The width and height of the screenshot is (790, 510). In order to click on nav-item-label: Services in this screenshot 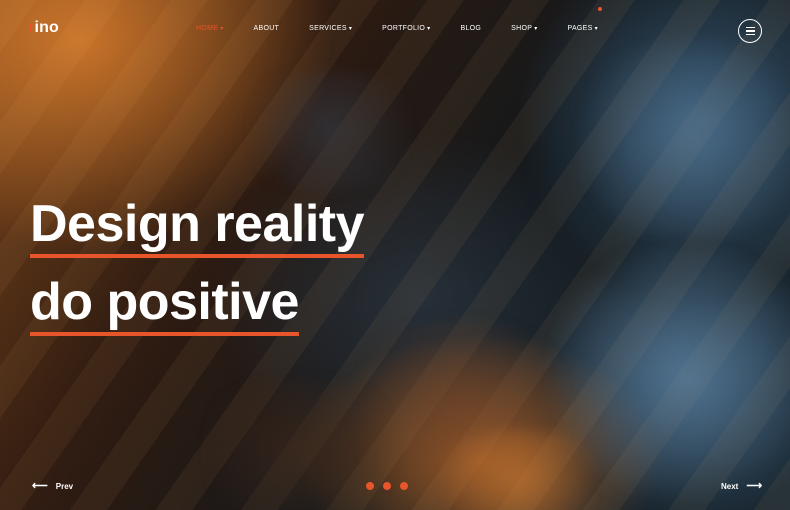, I will do `click(328, 28)`.